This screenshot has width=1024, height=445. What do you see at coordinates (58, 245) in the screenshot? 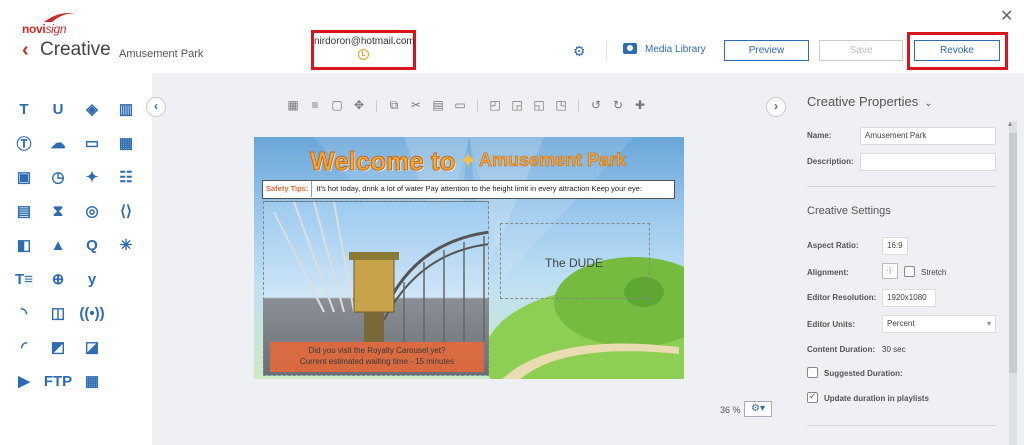
I see `shapes-icon: ▲` at bounding box center [58, 245].